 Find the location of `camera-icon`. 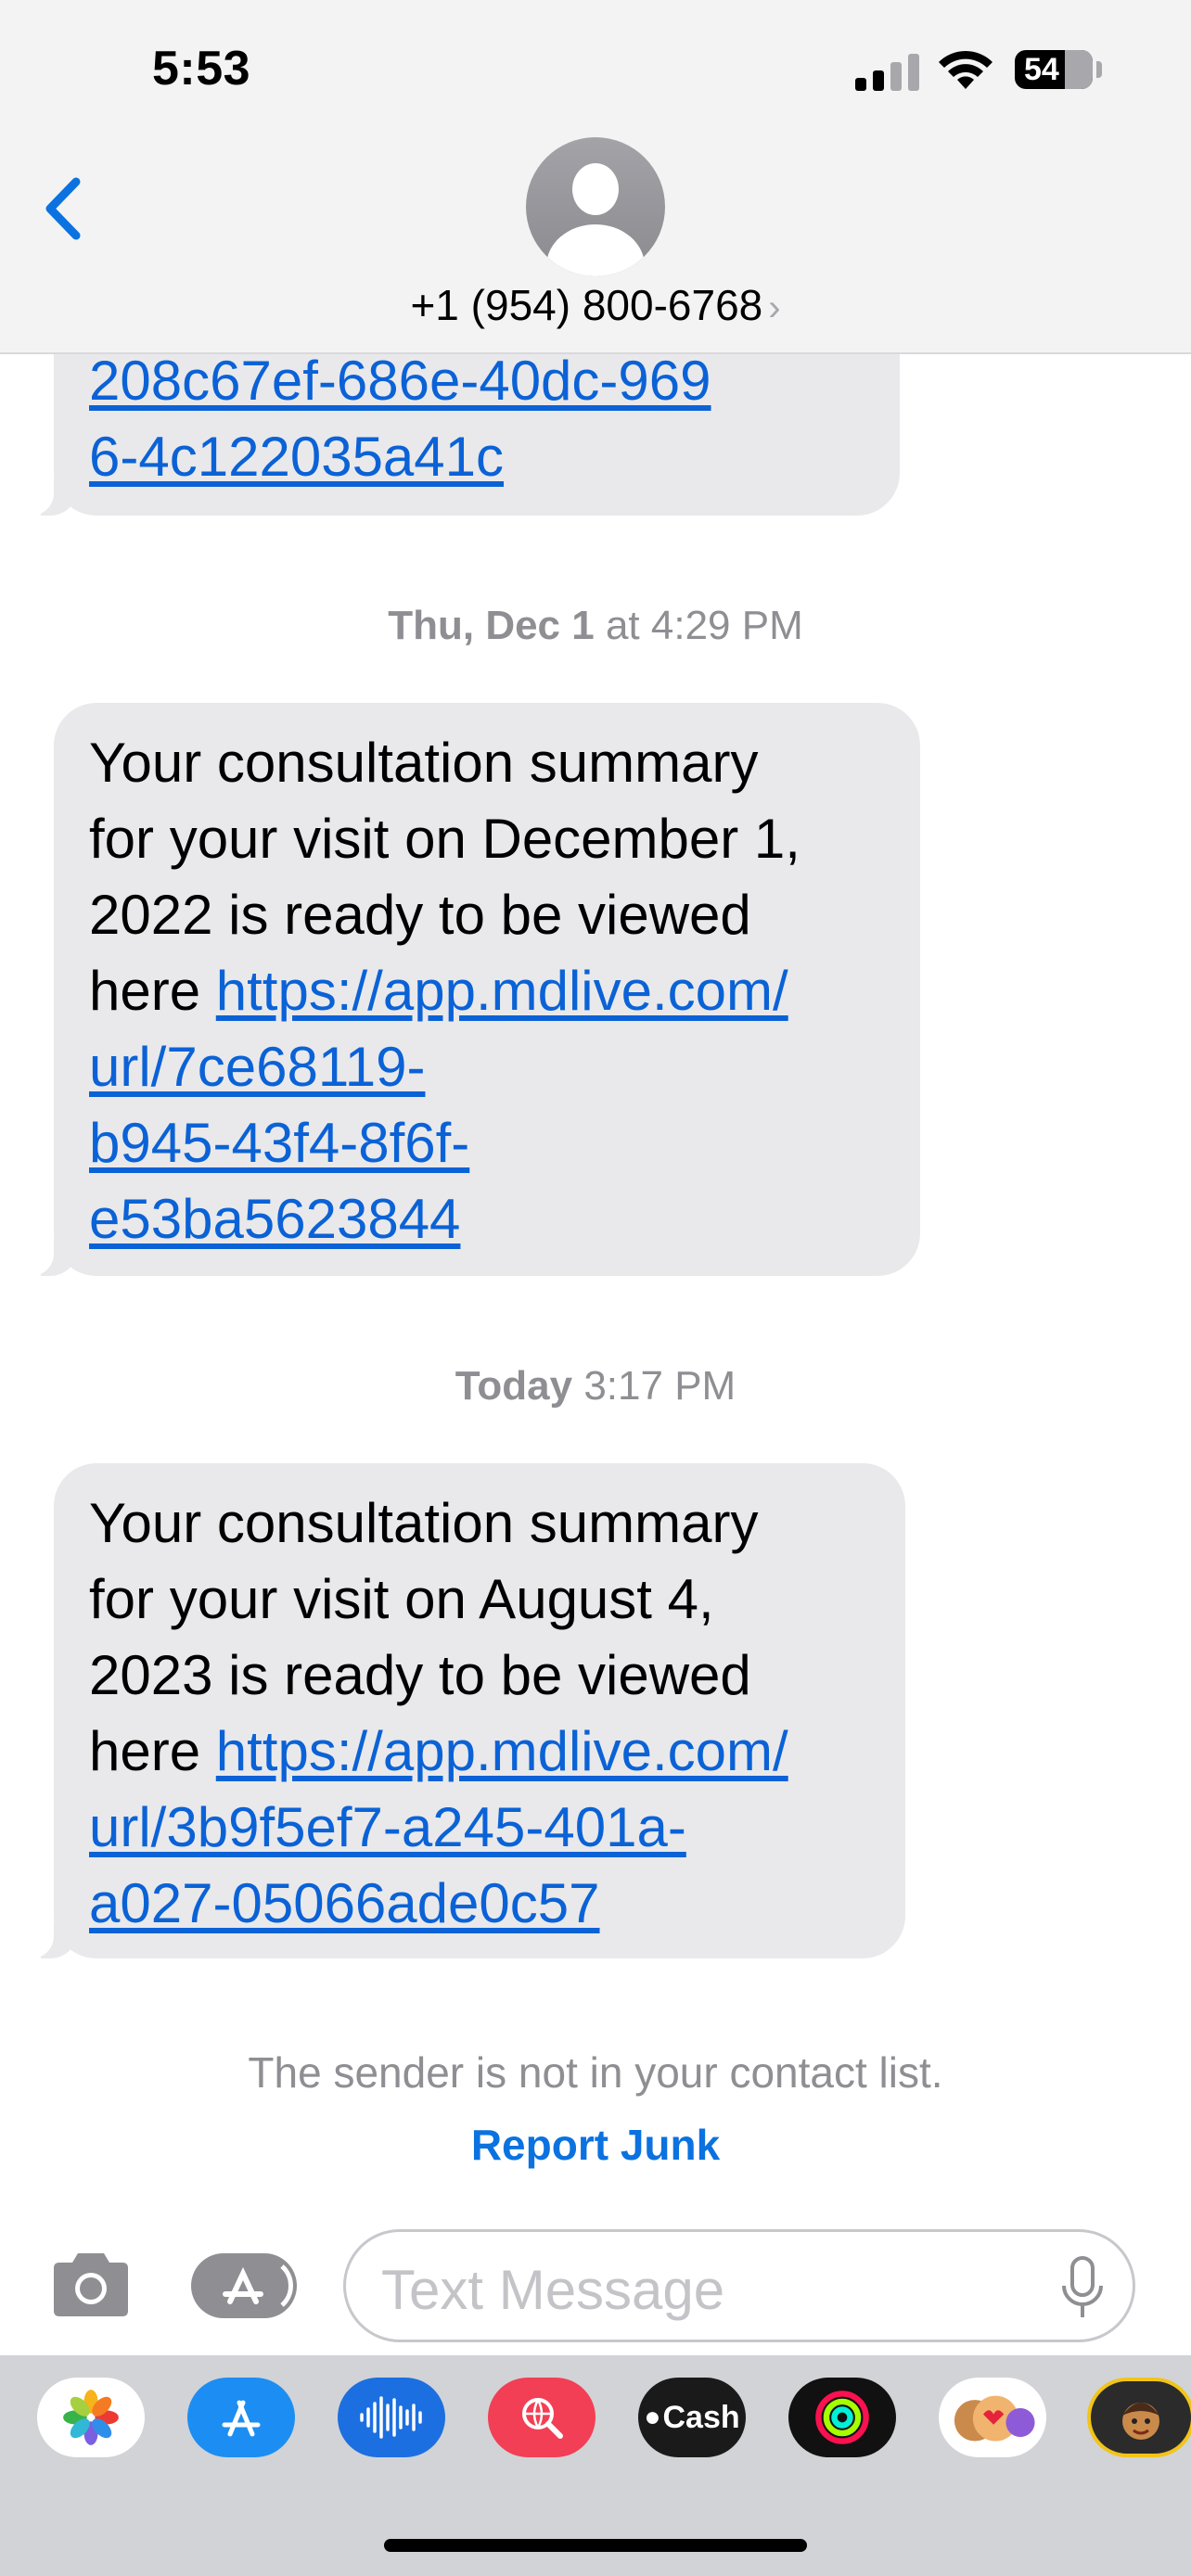

camera-icon is located at coordinates (91, 2285).